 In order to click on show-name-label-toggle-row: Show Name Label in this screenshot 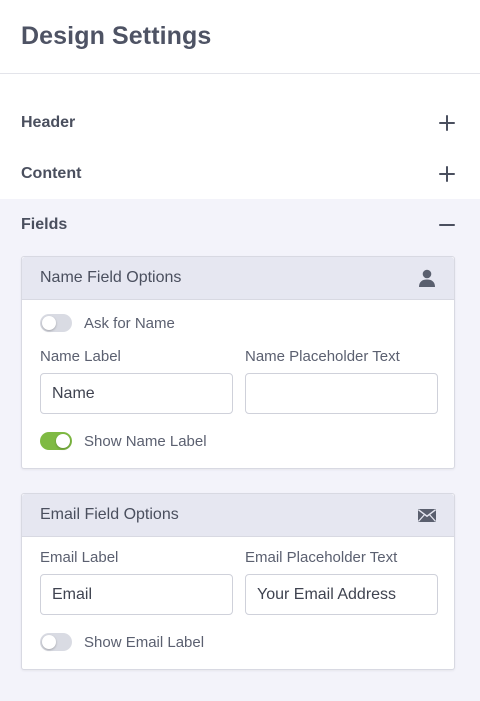, I will do `click(238, 441)`.